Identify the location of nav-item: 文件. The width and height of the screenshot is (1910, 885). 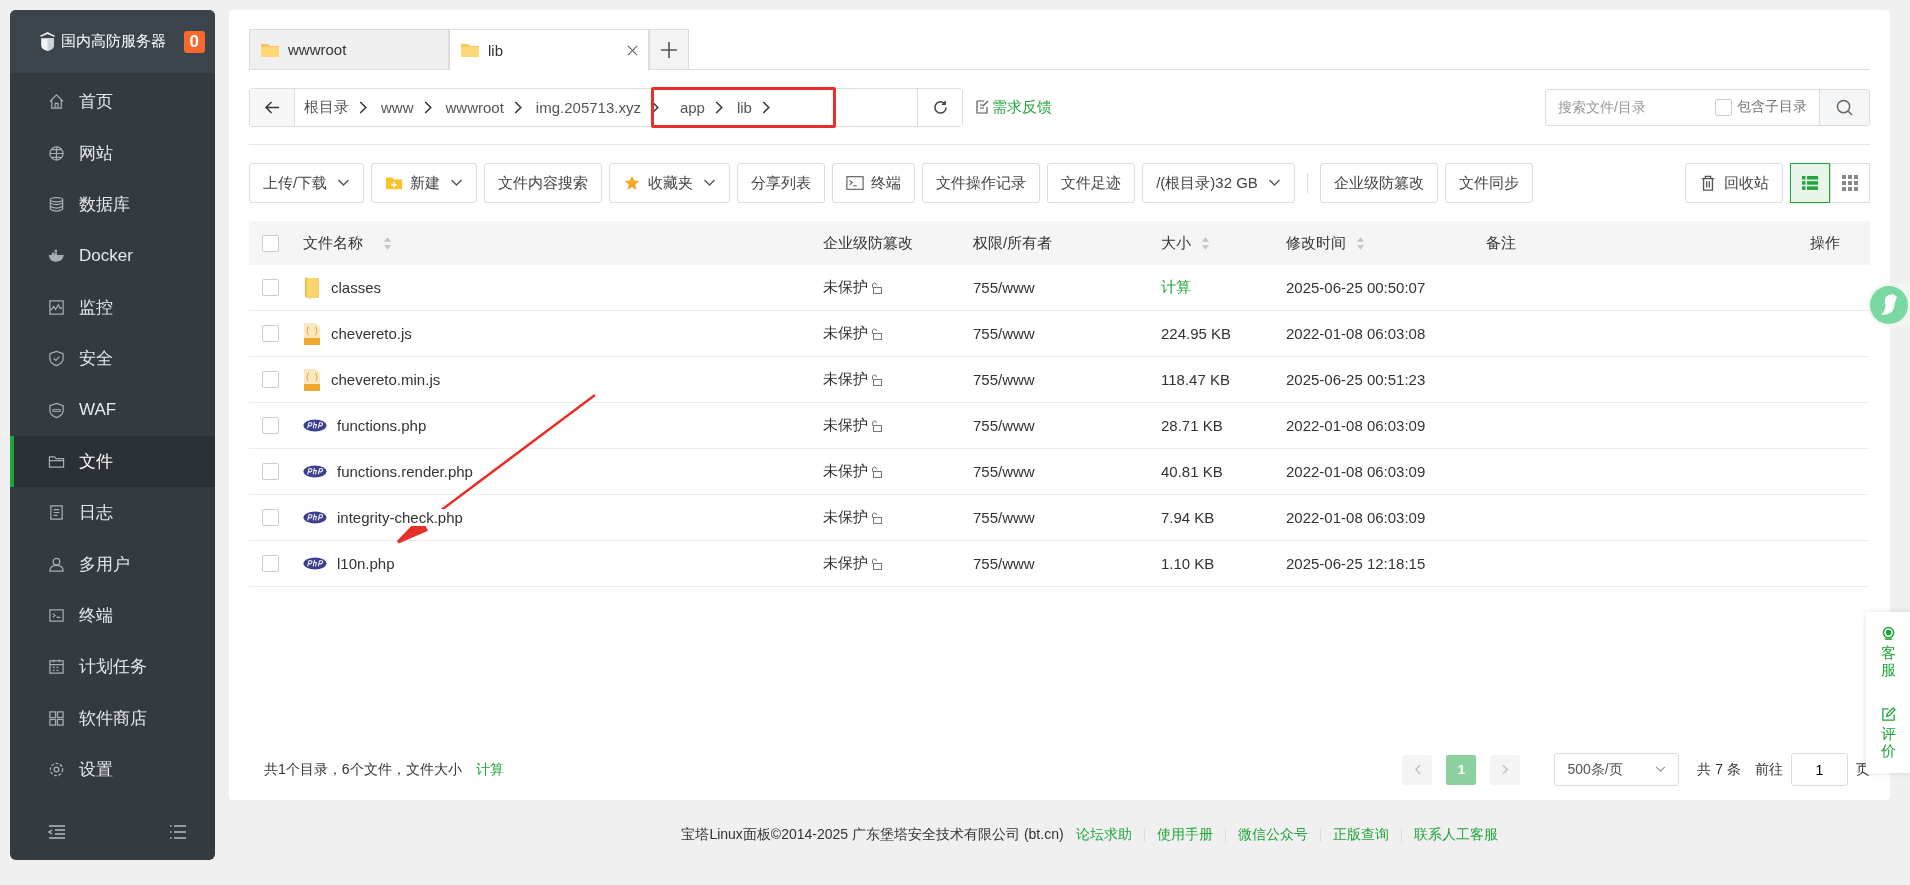
(112, 461).